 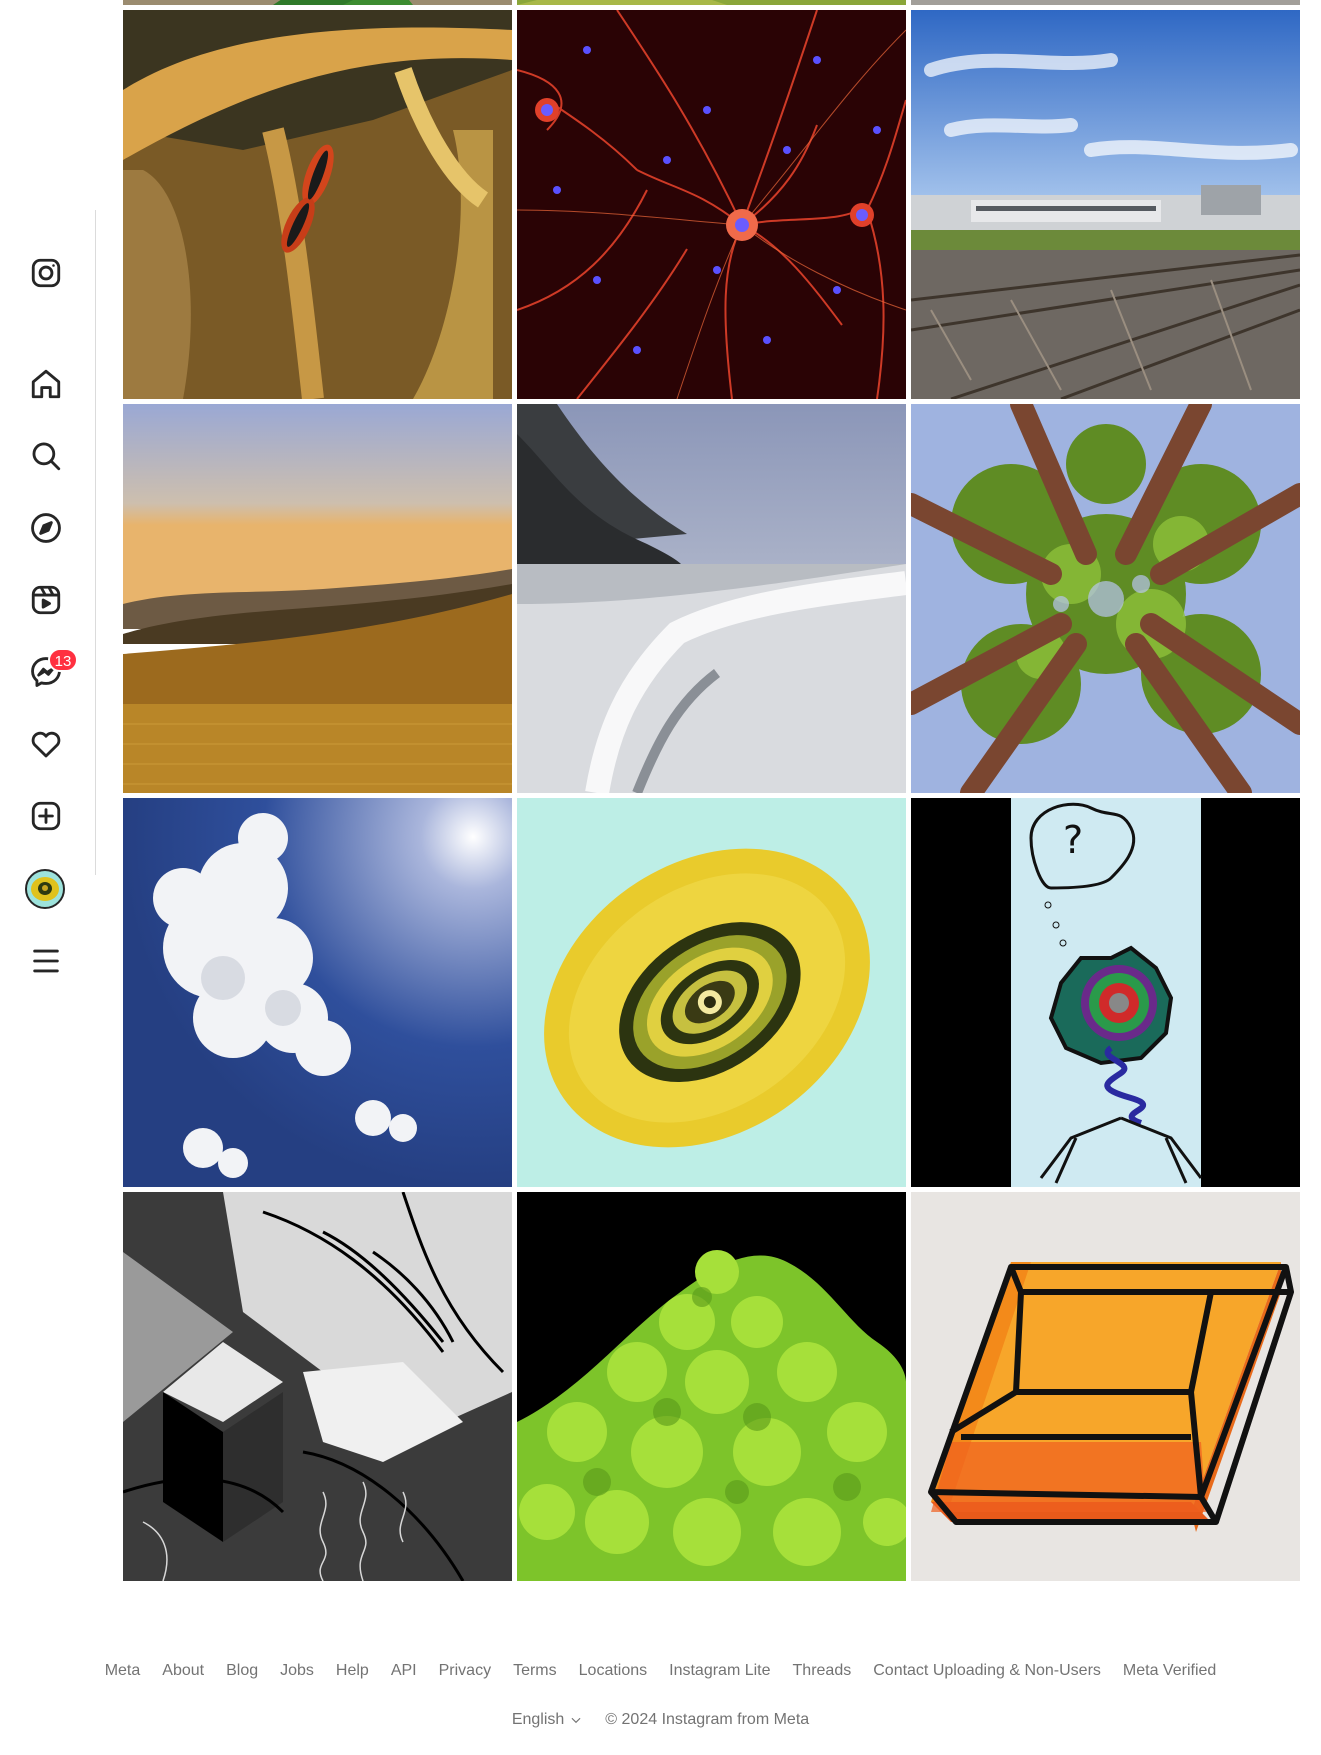 I want to click on instagram-logo-icon, so click(x=46, y=273).